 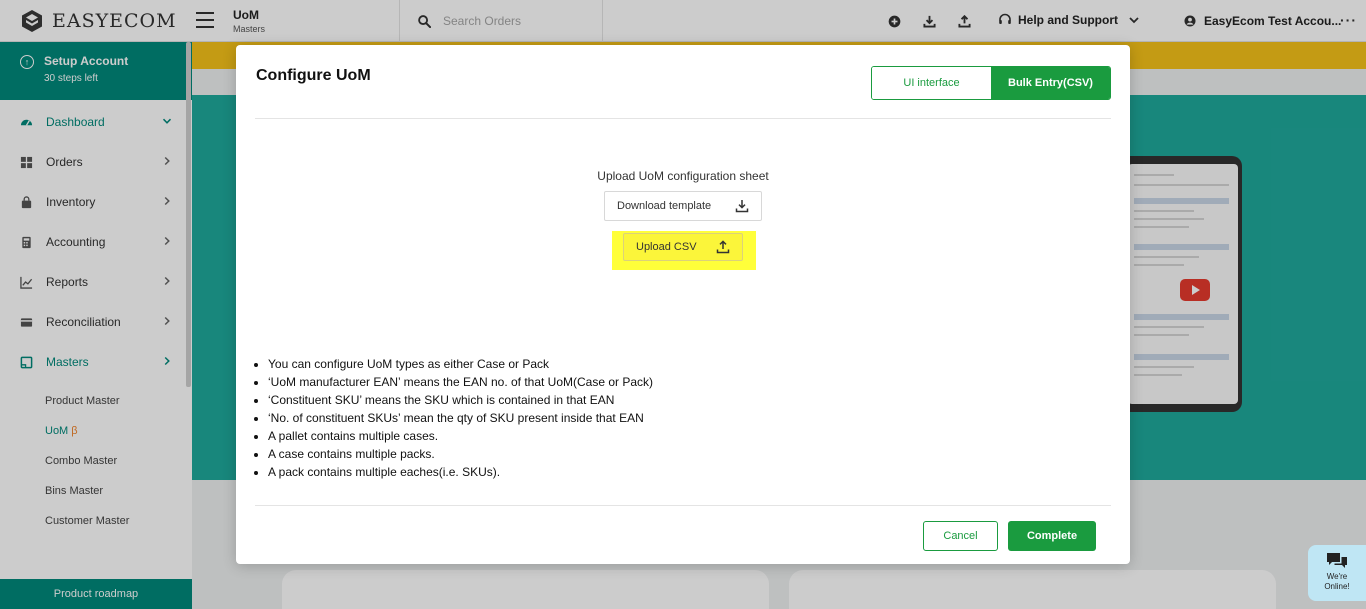 I want to click on cancel-button: Cancel, so click(x=960, y=536).